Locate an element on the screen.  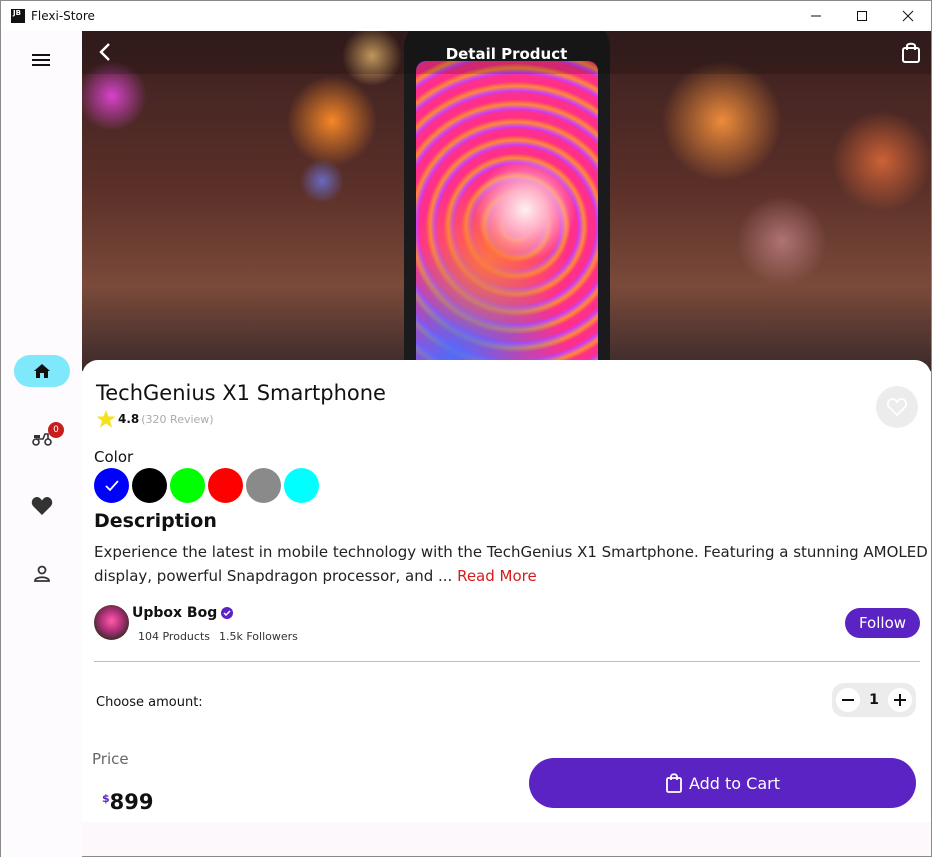
close-button is located at coordinates (908, 16).